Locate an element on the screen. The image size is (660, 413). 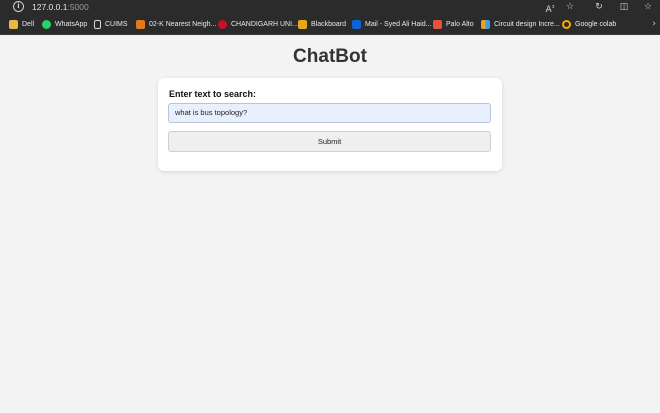
outlook-icon is located at coordinates (356, 24).